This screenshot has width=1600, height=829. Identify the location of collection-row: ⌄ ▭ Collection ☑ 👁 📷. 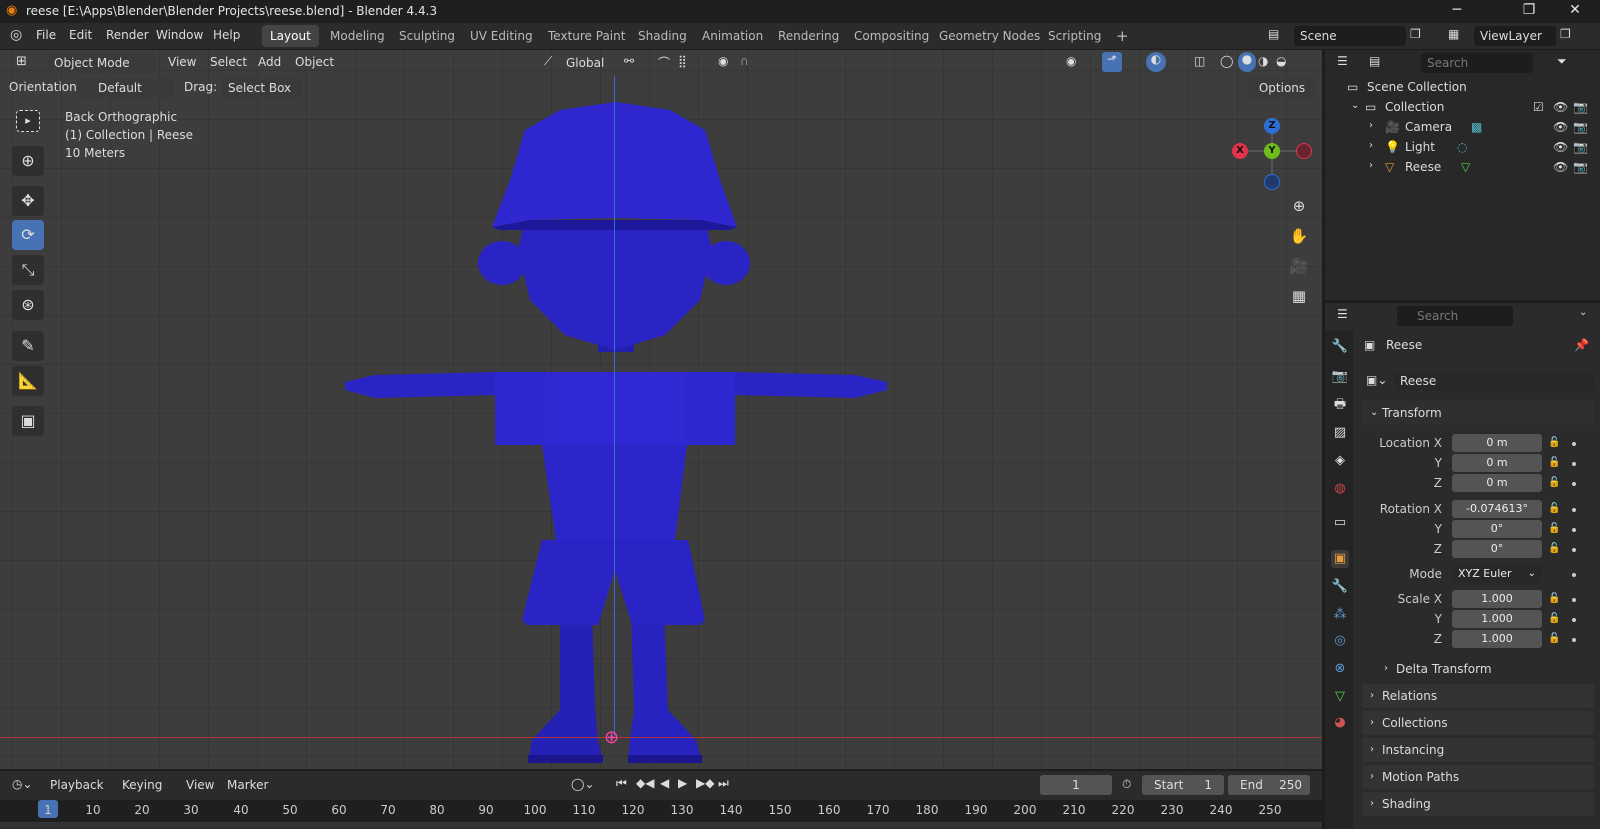
(1462, 108).